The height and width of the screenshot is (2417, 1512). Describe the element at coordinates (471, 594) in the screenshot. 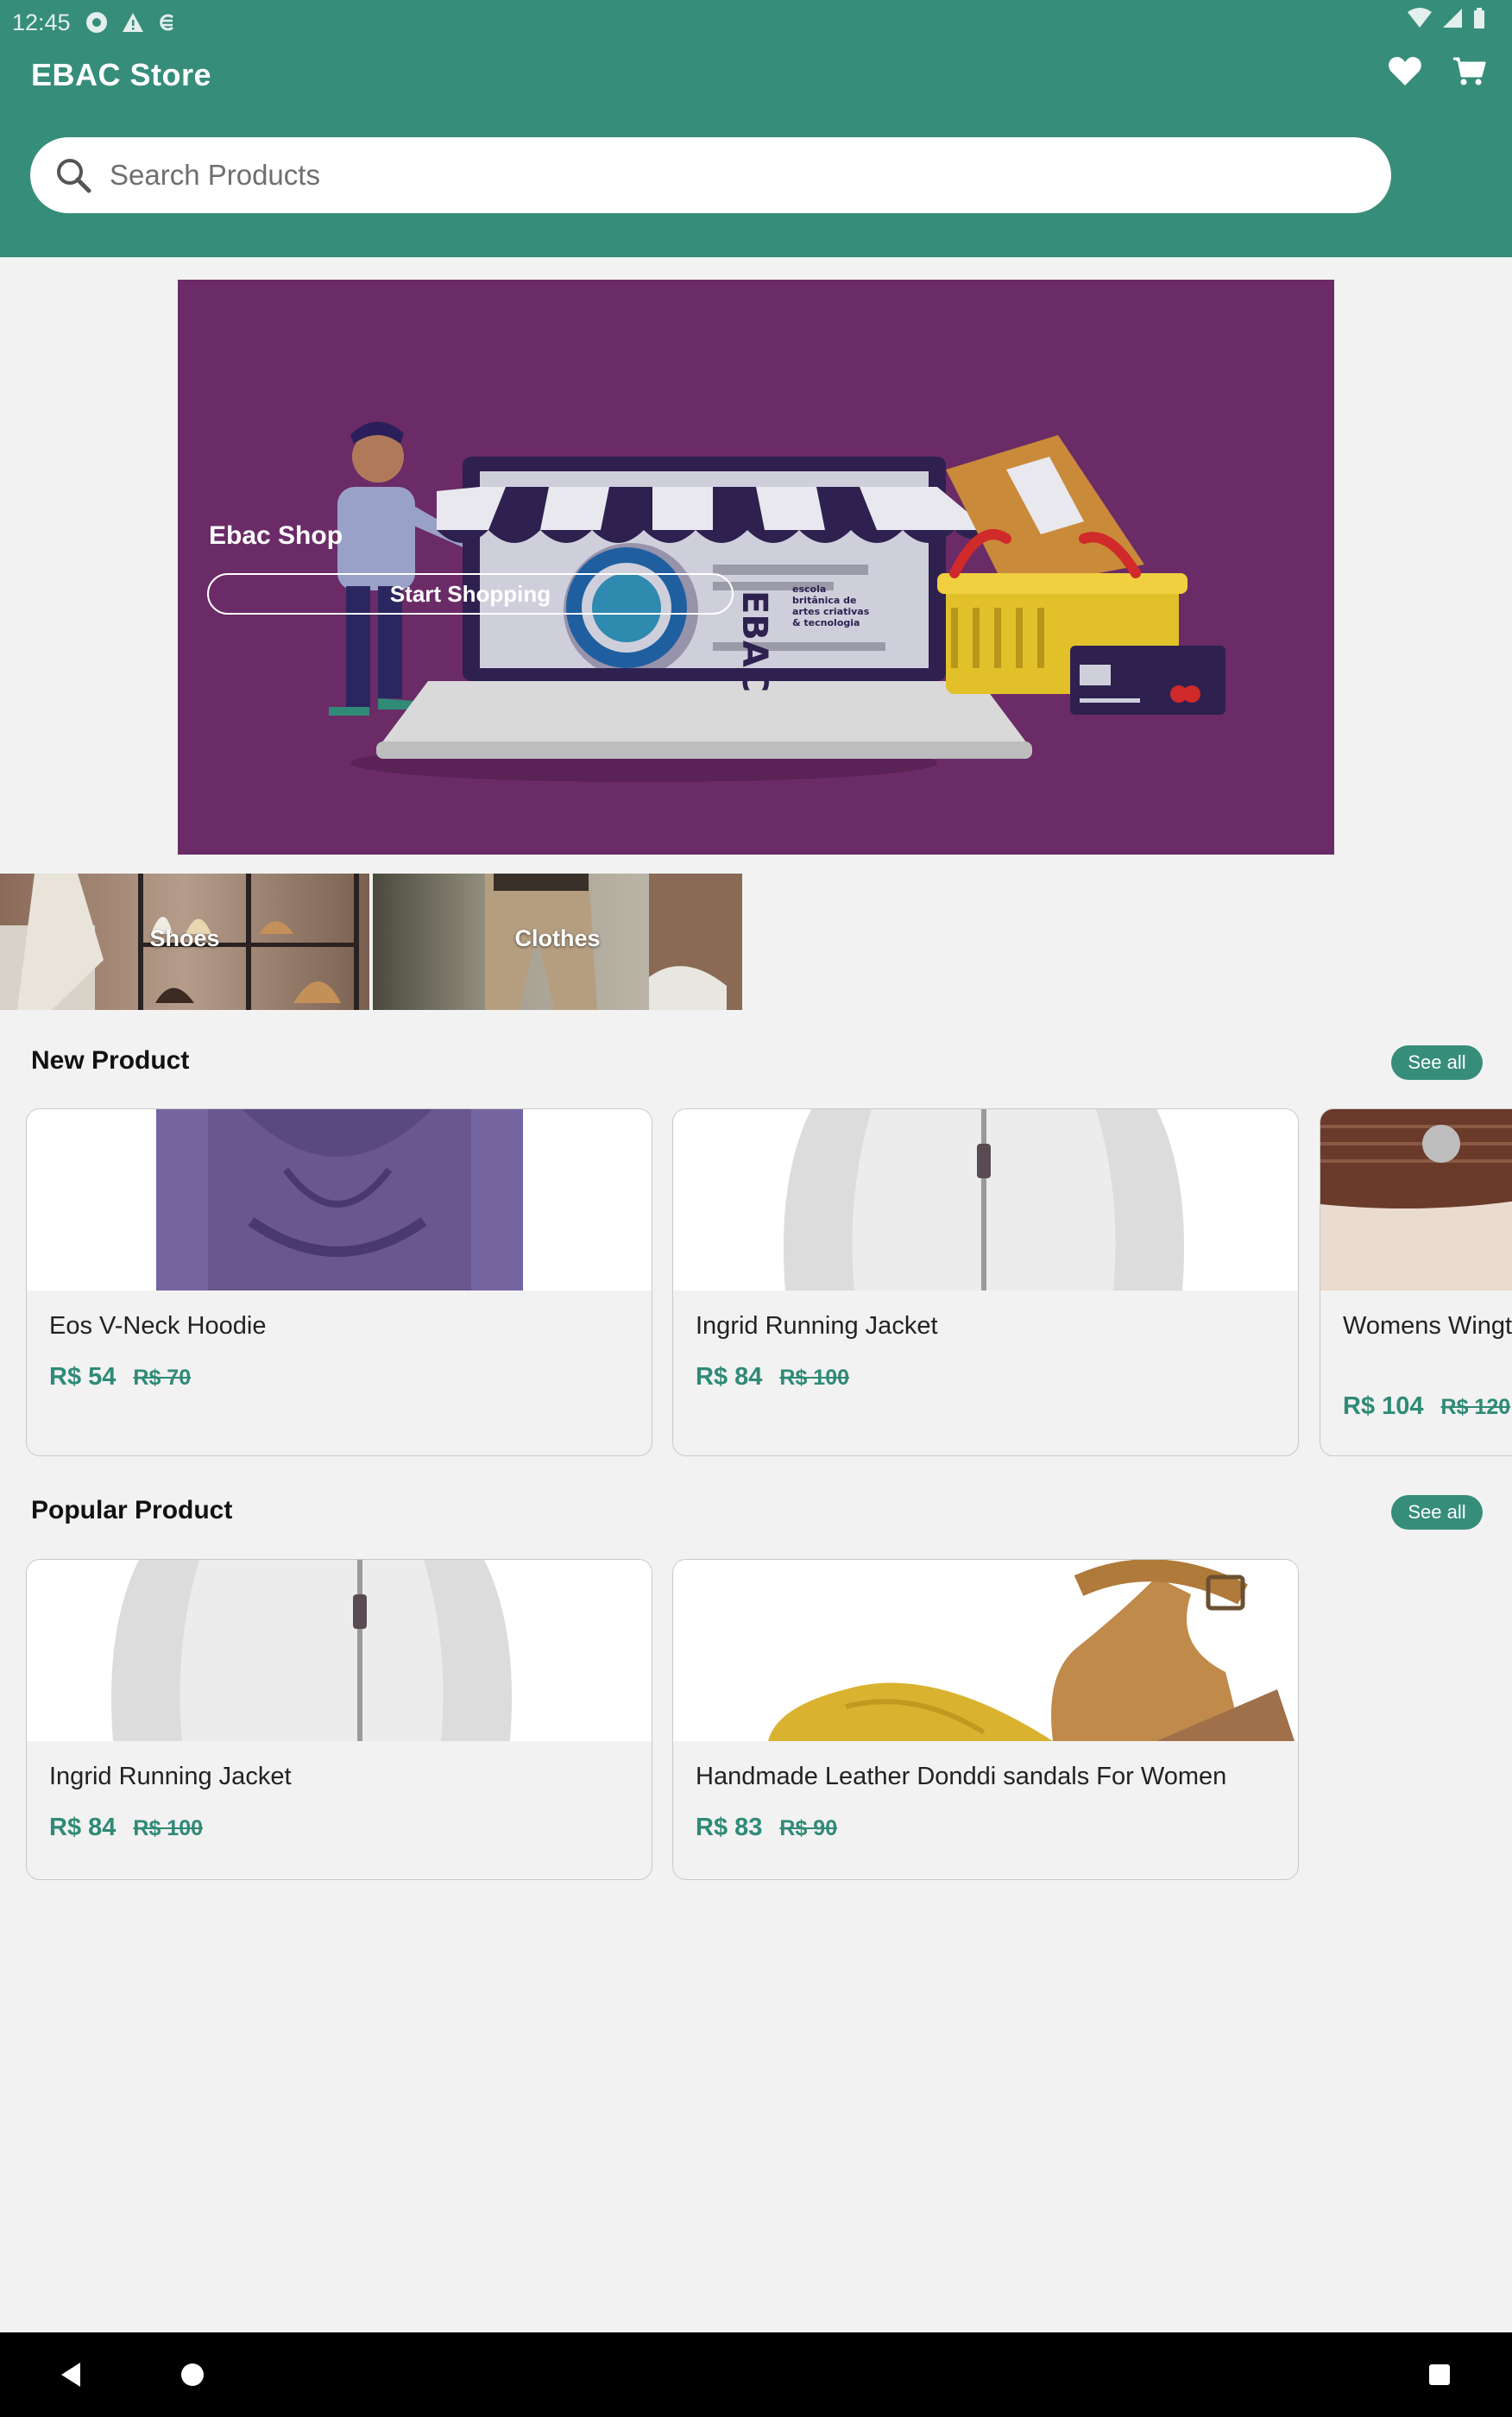

I see `start-shopping-button: Start Shopping` at that location.